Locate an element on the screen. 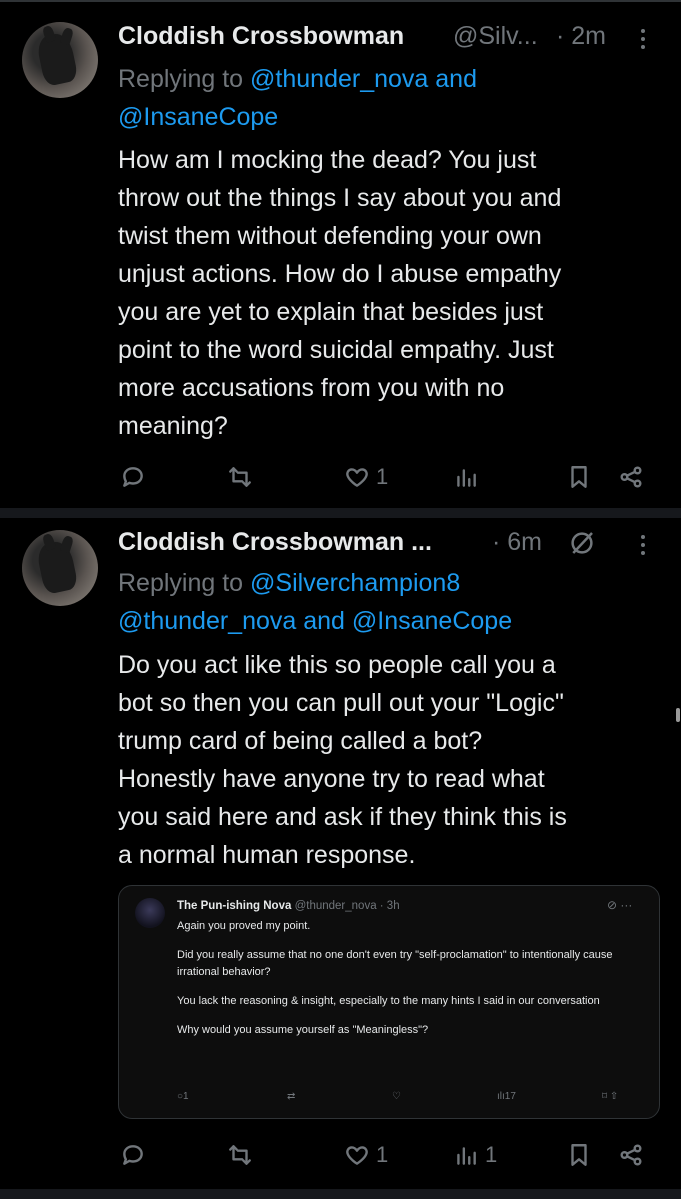 The height and width of the screenshot is (1199, 681). quoted-paragraph: Again you proved my point. is located at coordinates (244, 926).